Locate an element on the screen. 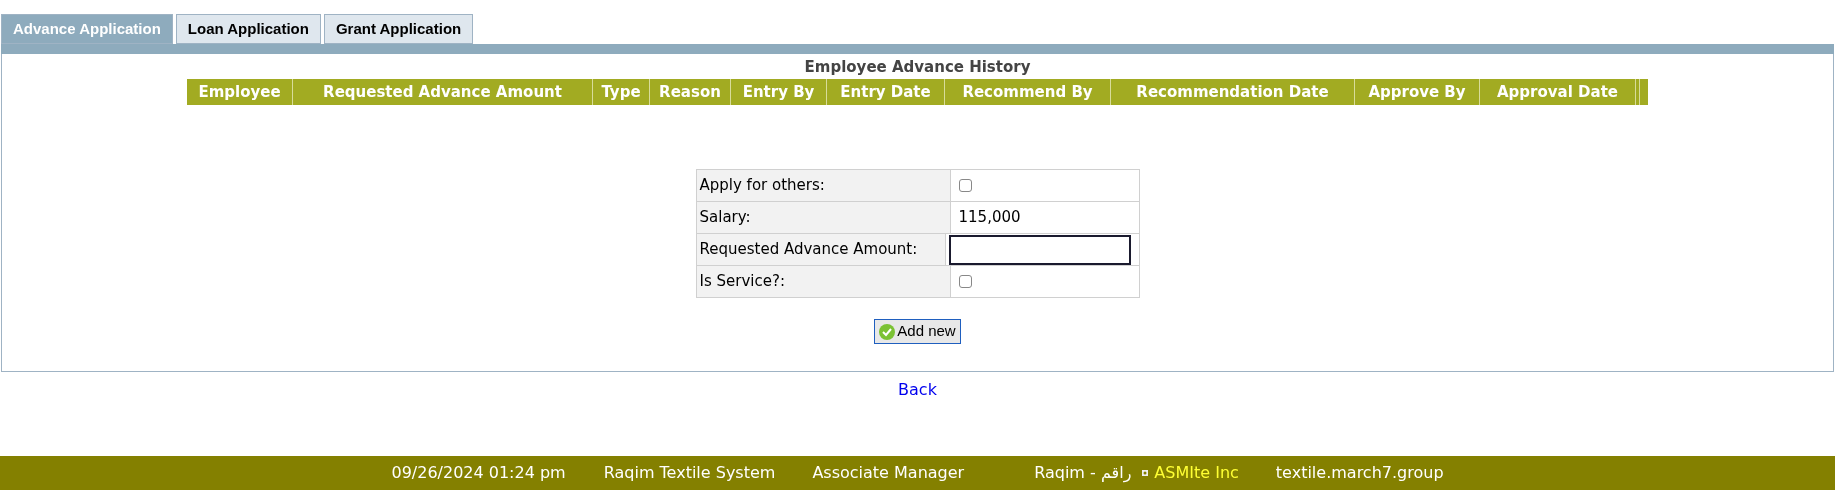 The image size is (1835, 490). field-label: Salary: is located at coordinates (823, 217).